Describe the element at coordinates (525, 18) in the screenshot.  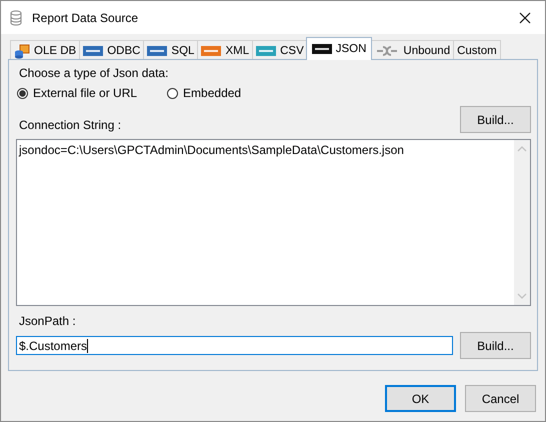
I see `close-icon` at that location.